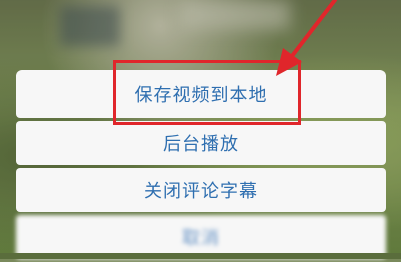 This screenshot has height=262, width=401. Describe the element at coordinates (207, 92) in the screenshot. I see `highlight-box-annotation` at that location.